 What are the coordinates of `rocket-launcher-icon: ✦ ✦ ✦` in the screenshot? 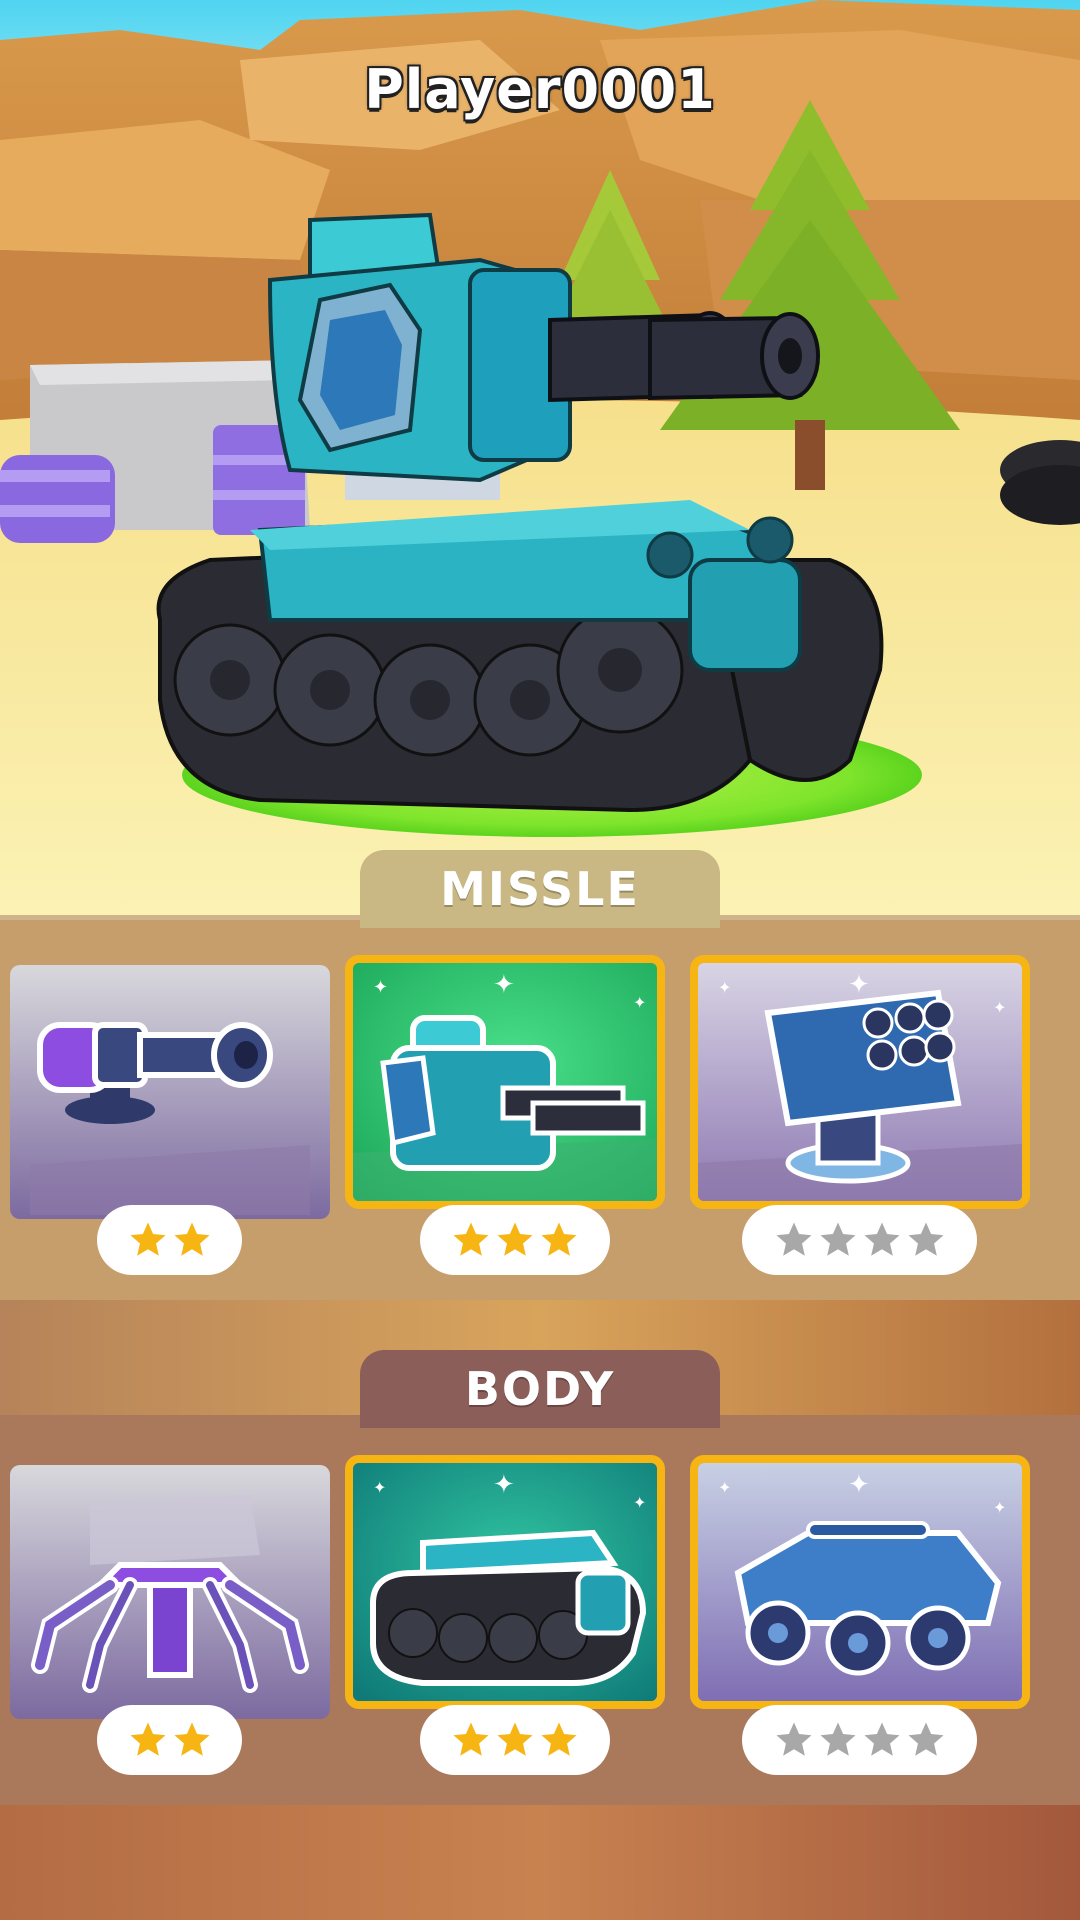 It's located at (860, 1082).